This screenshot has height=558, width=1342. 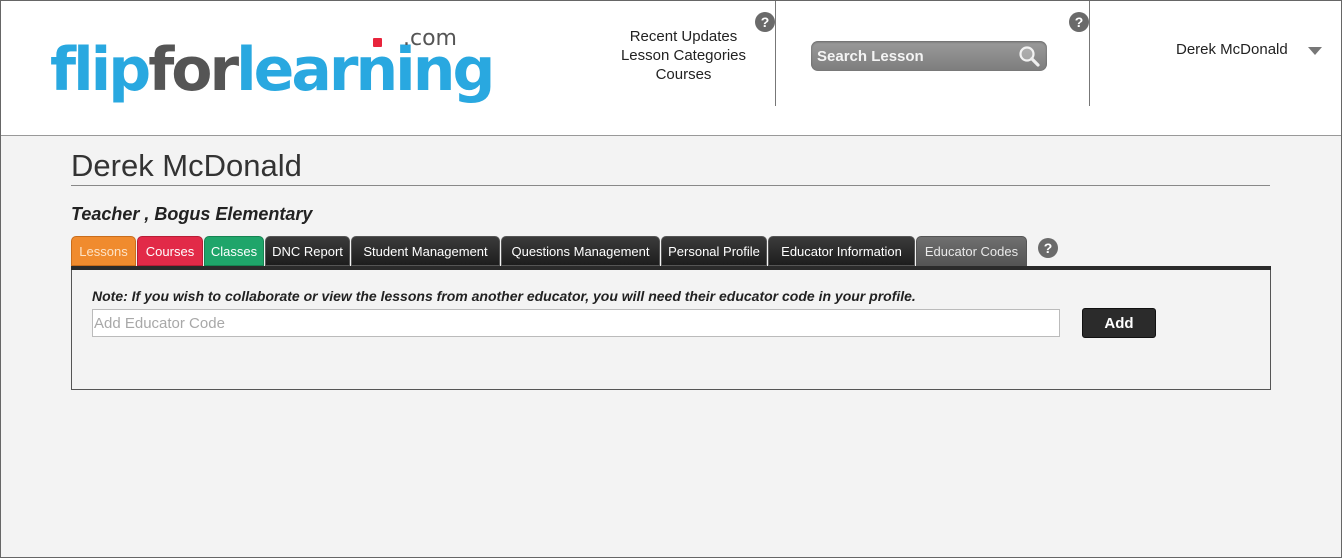 What do you see at coordinates (1029, 56) in the screenshot?
I see `magnifier-icon` at bounding box center [1029, 56].